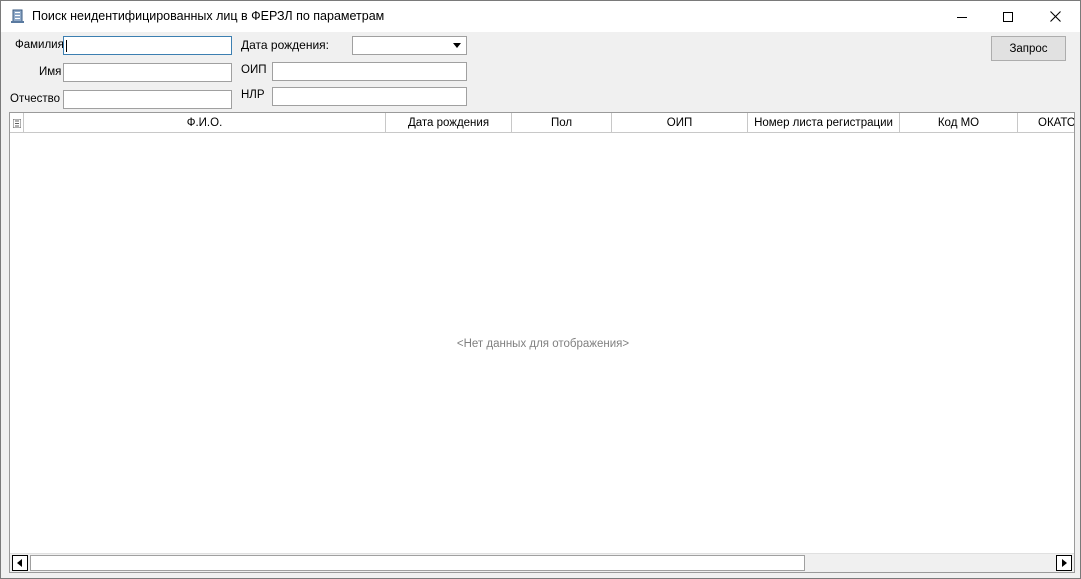  Describe the element at coordinates (205, 123) in the screenshot. I see `column-header-fio: Ф.И.О.` at that location.